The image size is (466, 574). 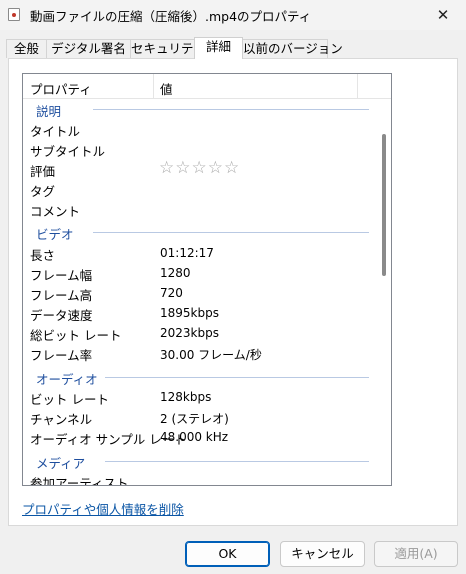 What do you see at coordinates (199, 293) in the screenshot?
I see `list-item: フレーム高 720` at bounding box center [199, 293].